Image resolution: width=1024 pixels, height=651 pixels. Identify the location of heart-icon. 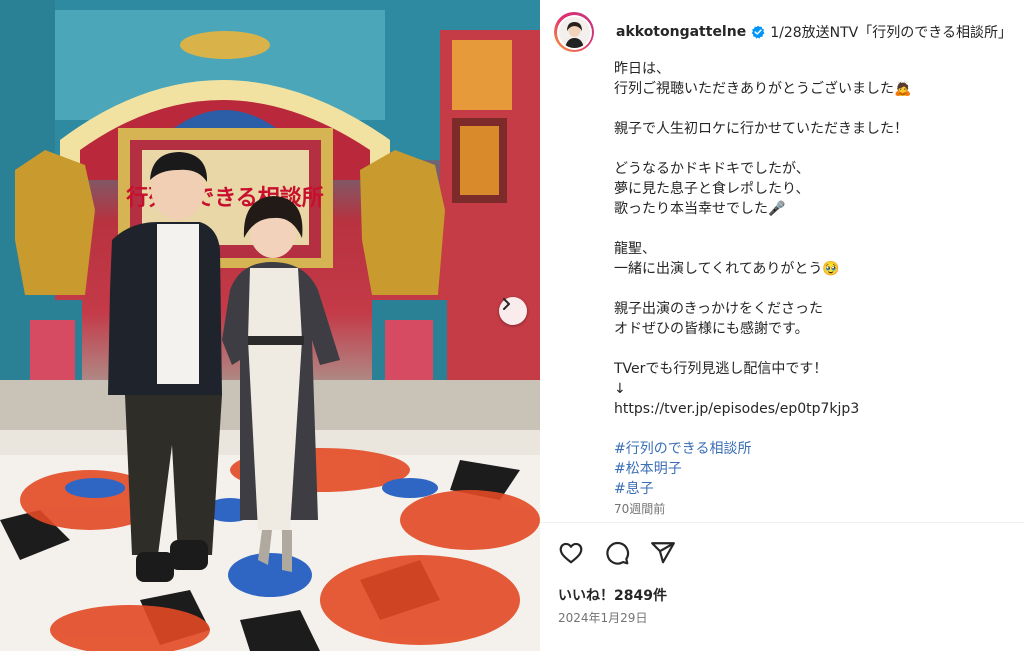
(571, 553).